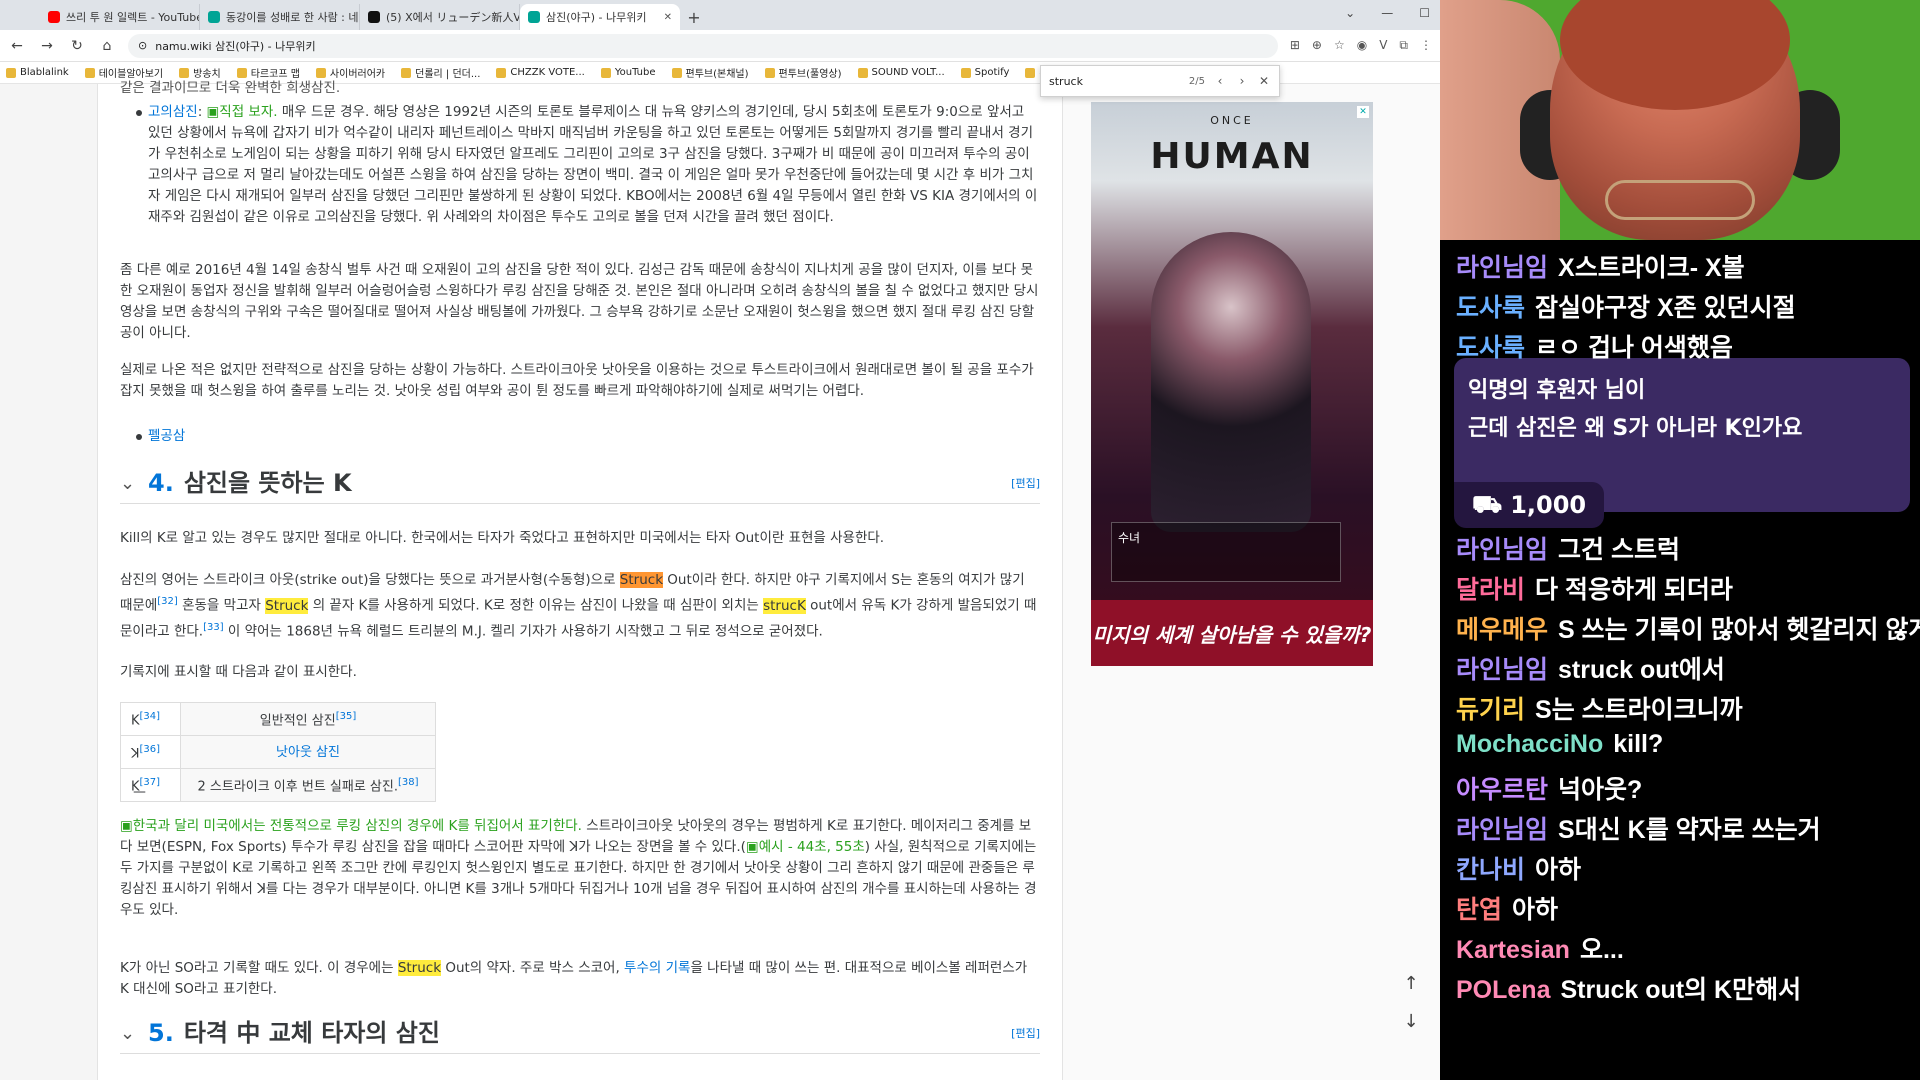 Image resolution: width=1920 pixels, height=1080 pixels. Describe the element at coordinates (1424, 13) in the screenshot. I see `maximize-icon: ☐` at that location.